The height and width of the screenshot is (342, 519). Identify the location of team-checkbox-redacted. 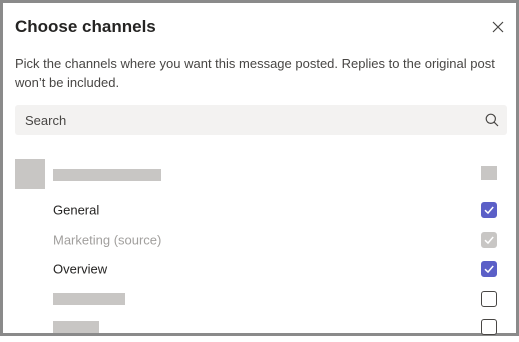
(489, 173).